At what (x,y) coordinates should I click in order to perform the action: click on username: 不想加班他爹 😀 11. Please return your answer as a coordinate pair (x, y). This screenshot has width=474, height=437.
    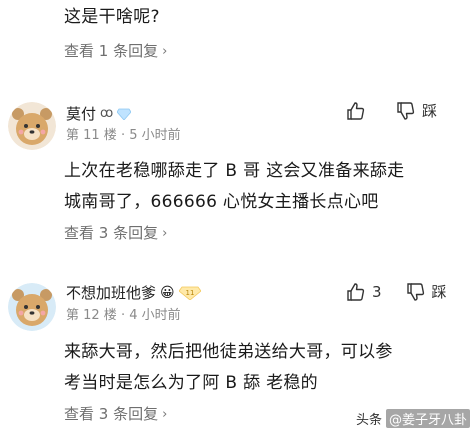
    Looking at the image, I should click on (133, 292).